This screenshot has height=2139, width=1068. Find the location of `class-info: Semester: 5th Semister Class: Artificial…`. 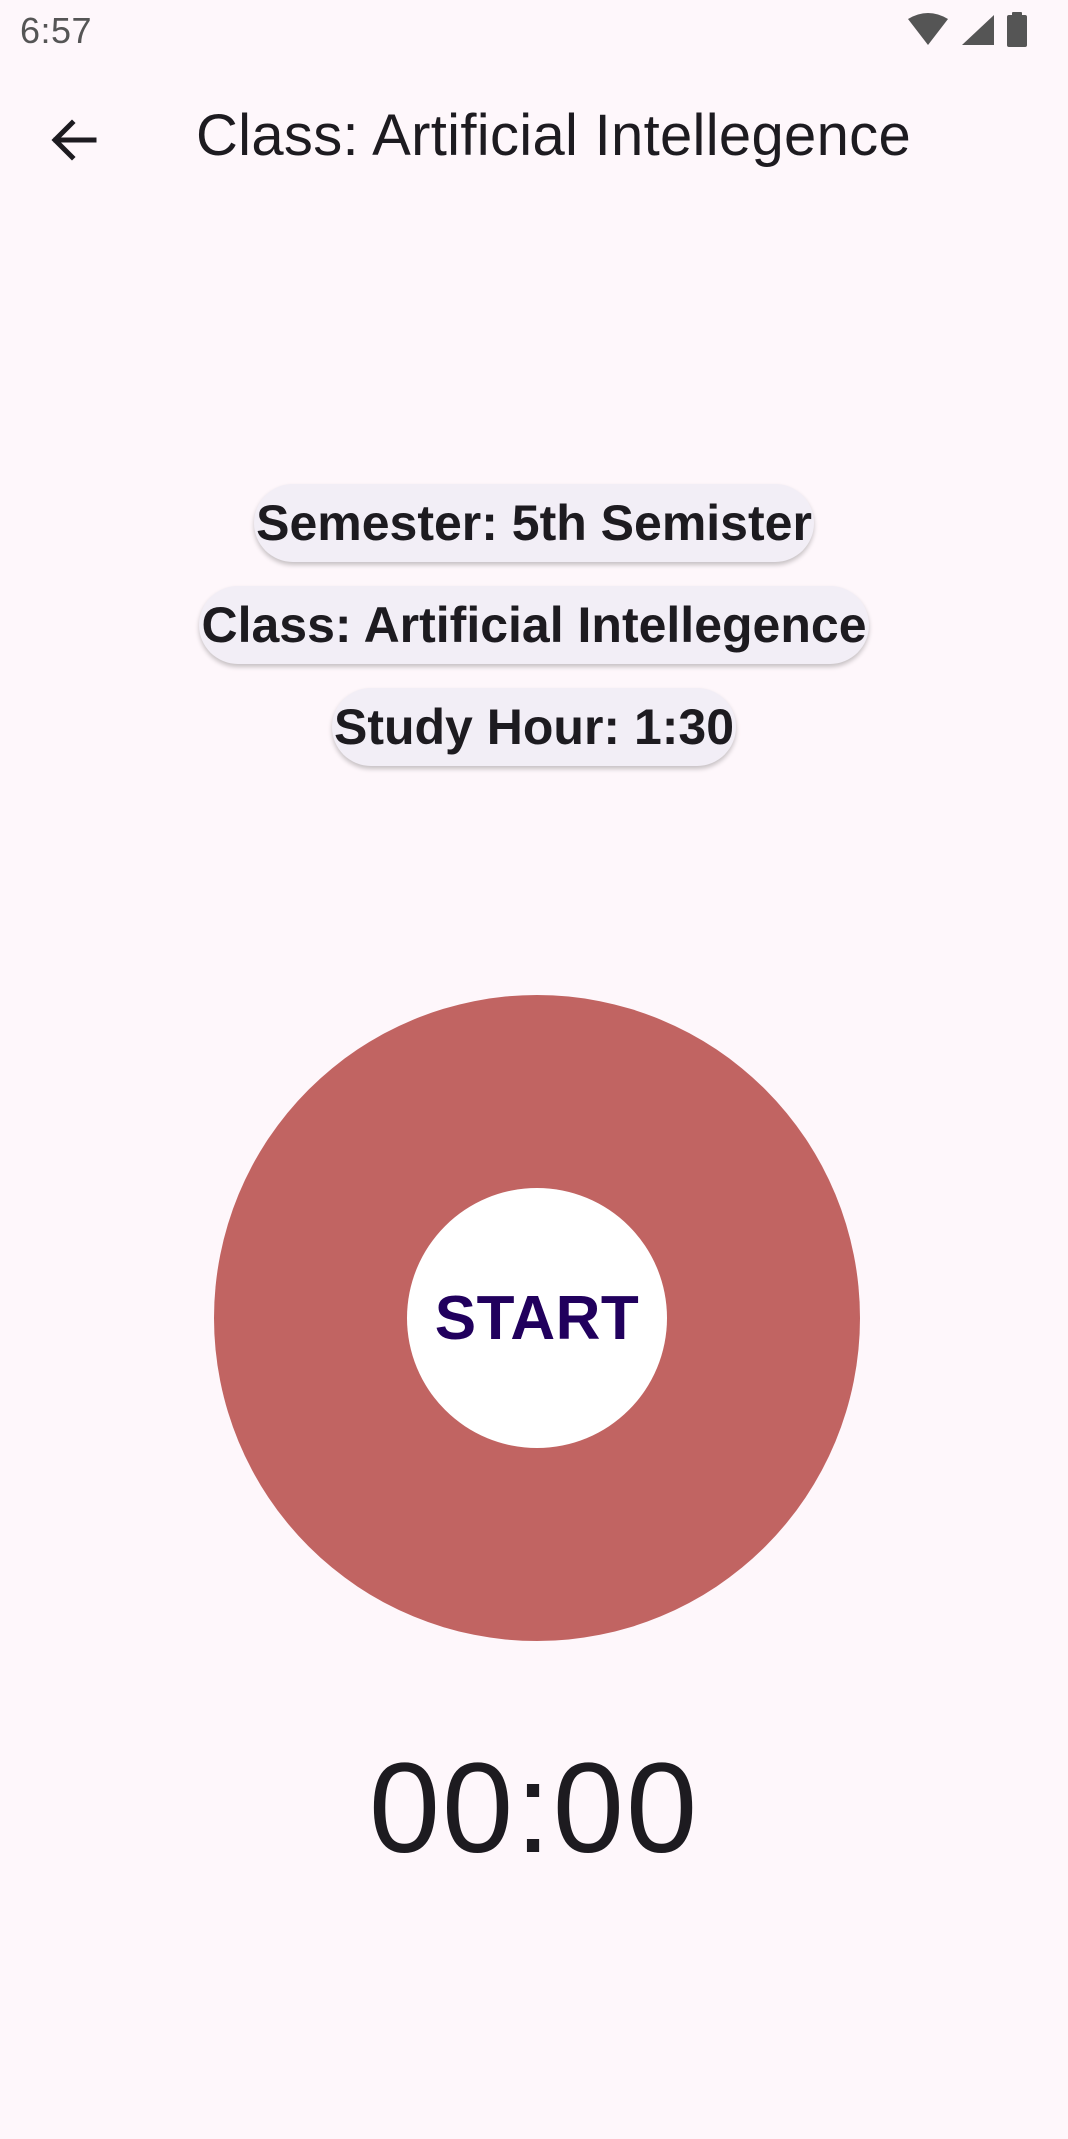

class-info: Semester: 5th Semister Class: Artificial… is located at coordinates (534, 637).